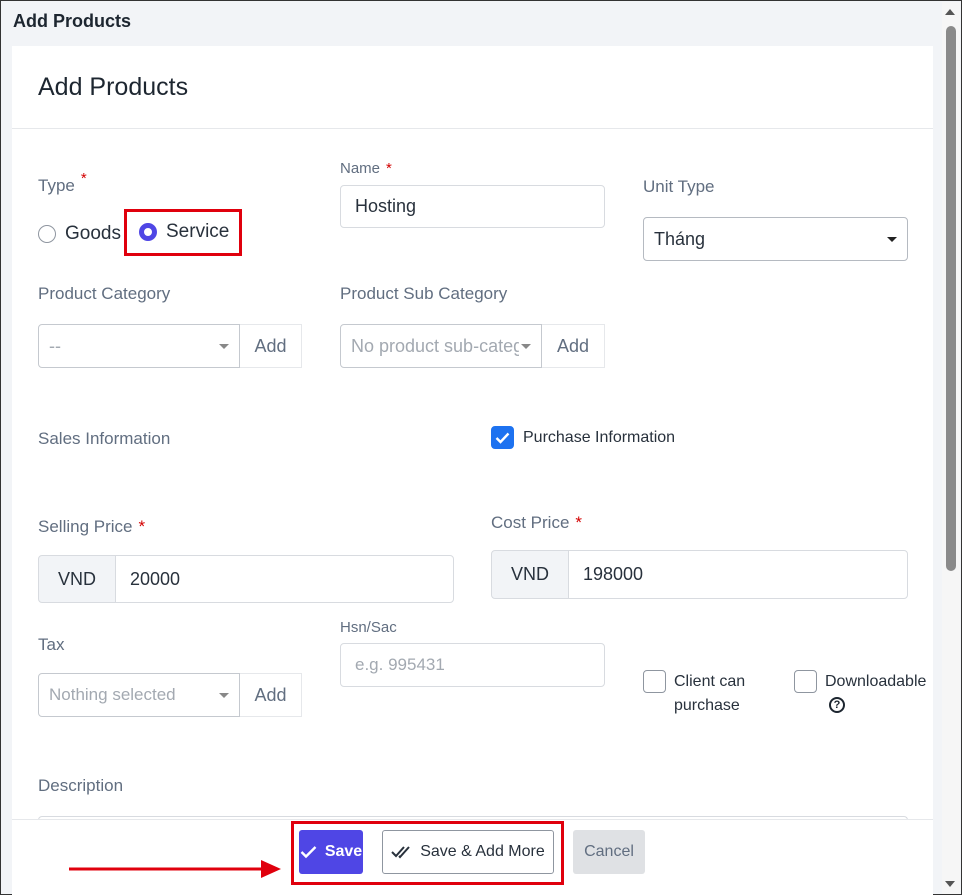  Describe the element at coordinates (81, 785) in the screenshot. I see `description-label: Description` at that location.